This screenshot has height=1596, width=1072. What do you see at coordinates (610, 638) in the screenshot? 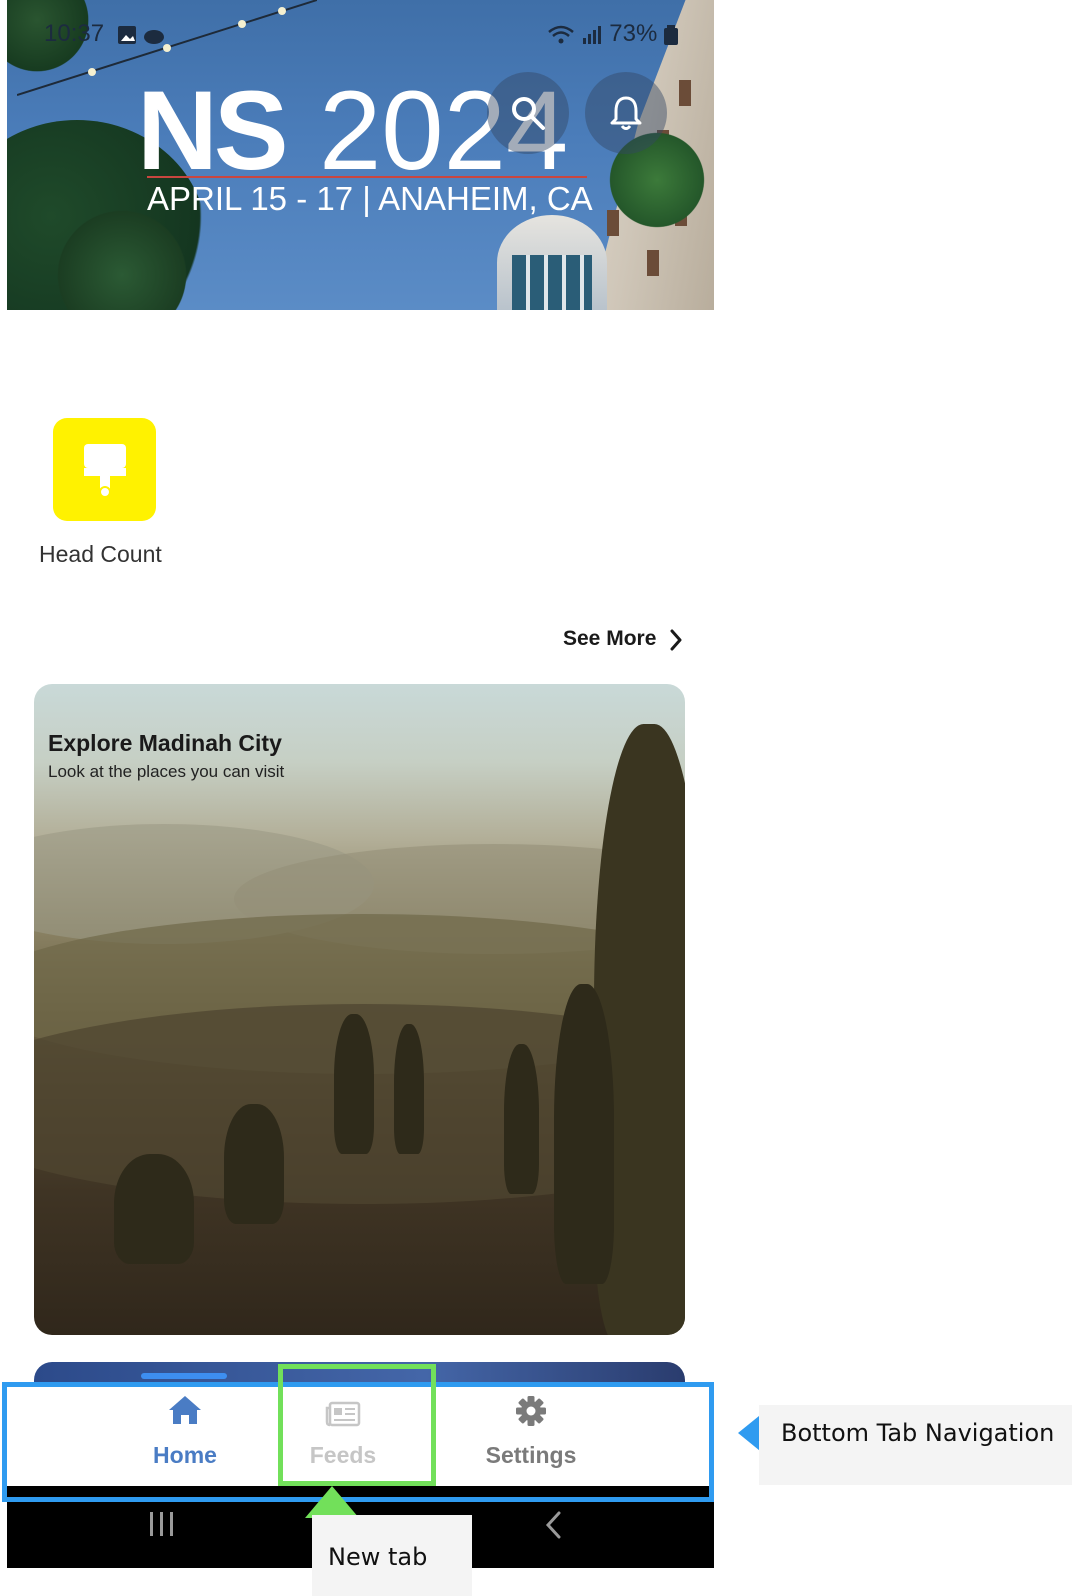
I see `see-more-label: See More` at bounding box center [610, 638].